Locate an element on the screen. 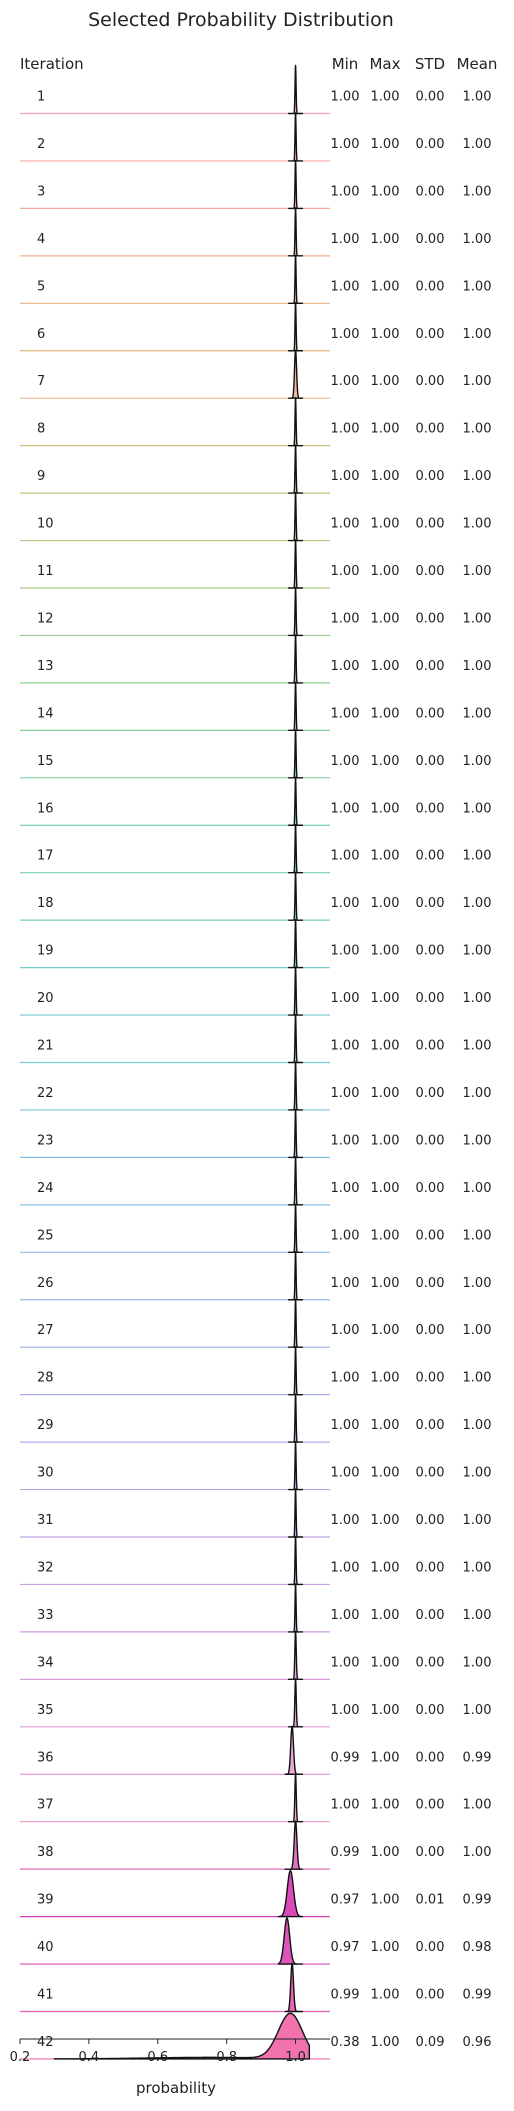 This screenshot has height=2111, width=514. ridge-row: 40 0.97 1.00 0.00 0.98 is located at coordinates (255, 1941).